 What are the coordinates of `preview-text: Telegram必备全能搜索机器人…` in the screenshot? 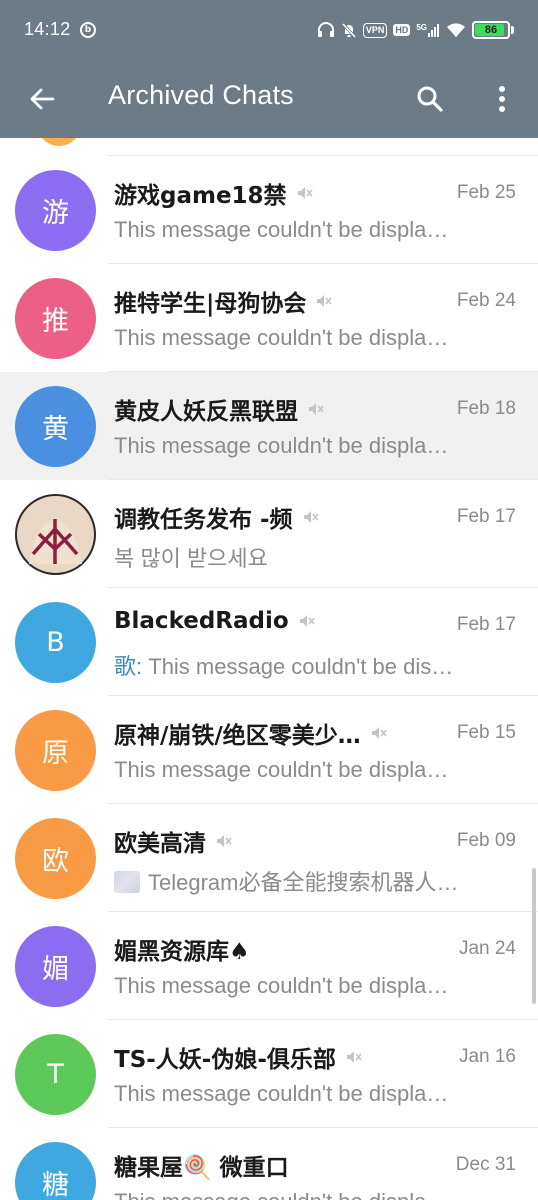 It's located at (303, 882).